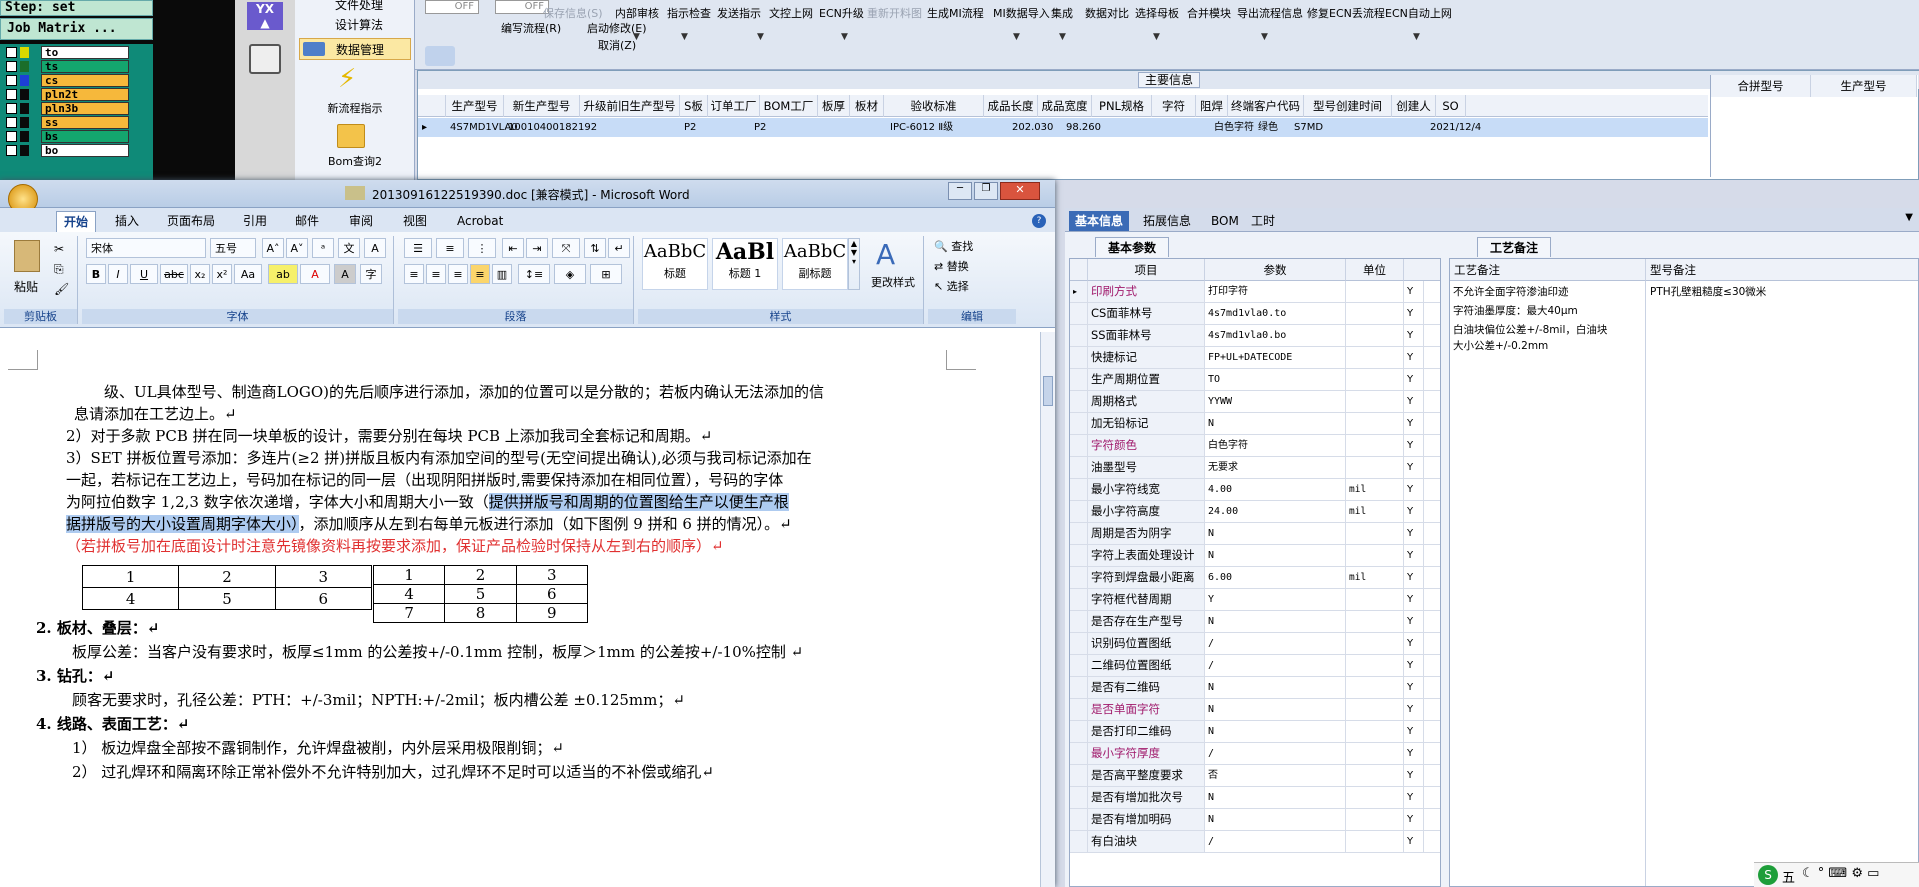  What do you see at coordinates (502, 274) in the screenshot?
I see `distributed-icon: ▥` at bounding box center [502, 274].